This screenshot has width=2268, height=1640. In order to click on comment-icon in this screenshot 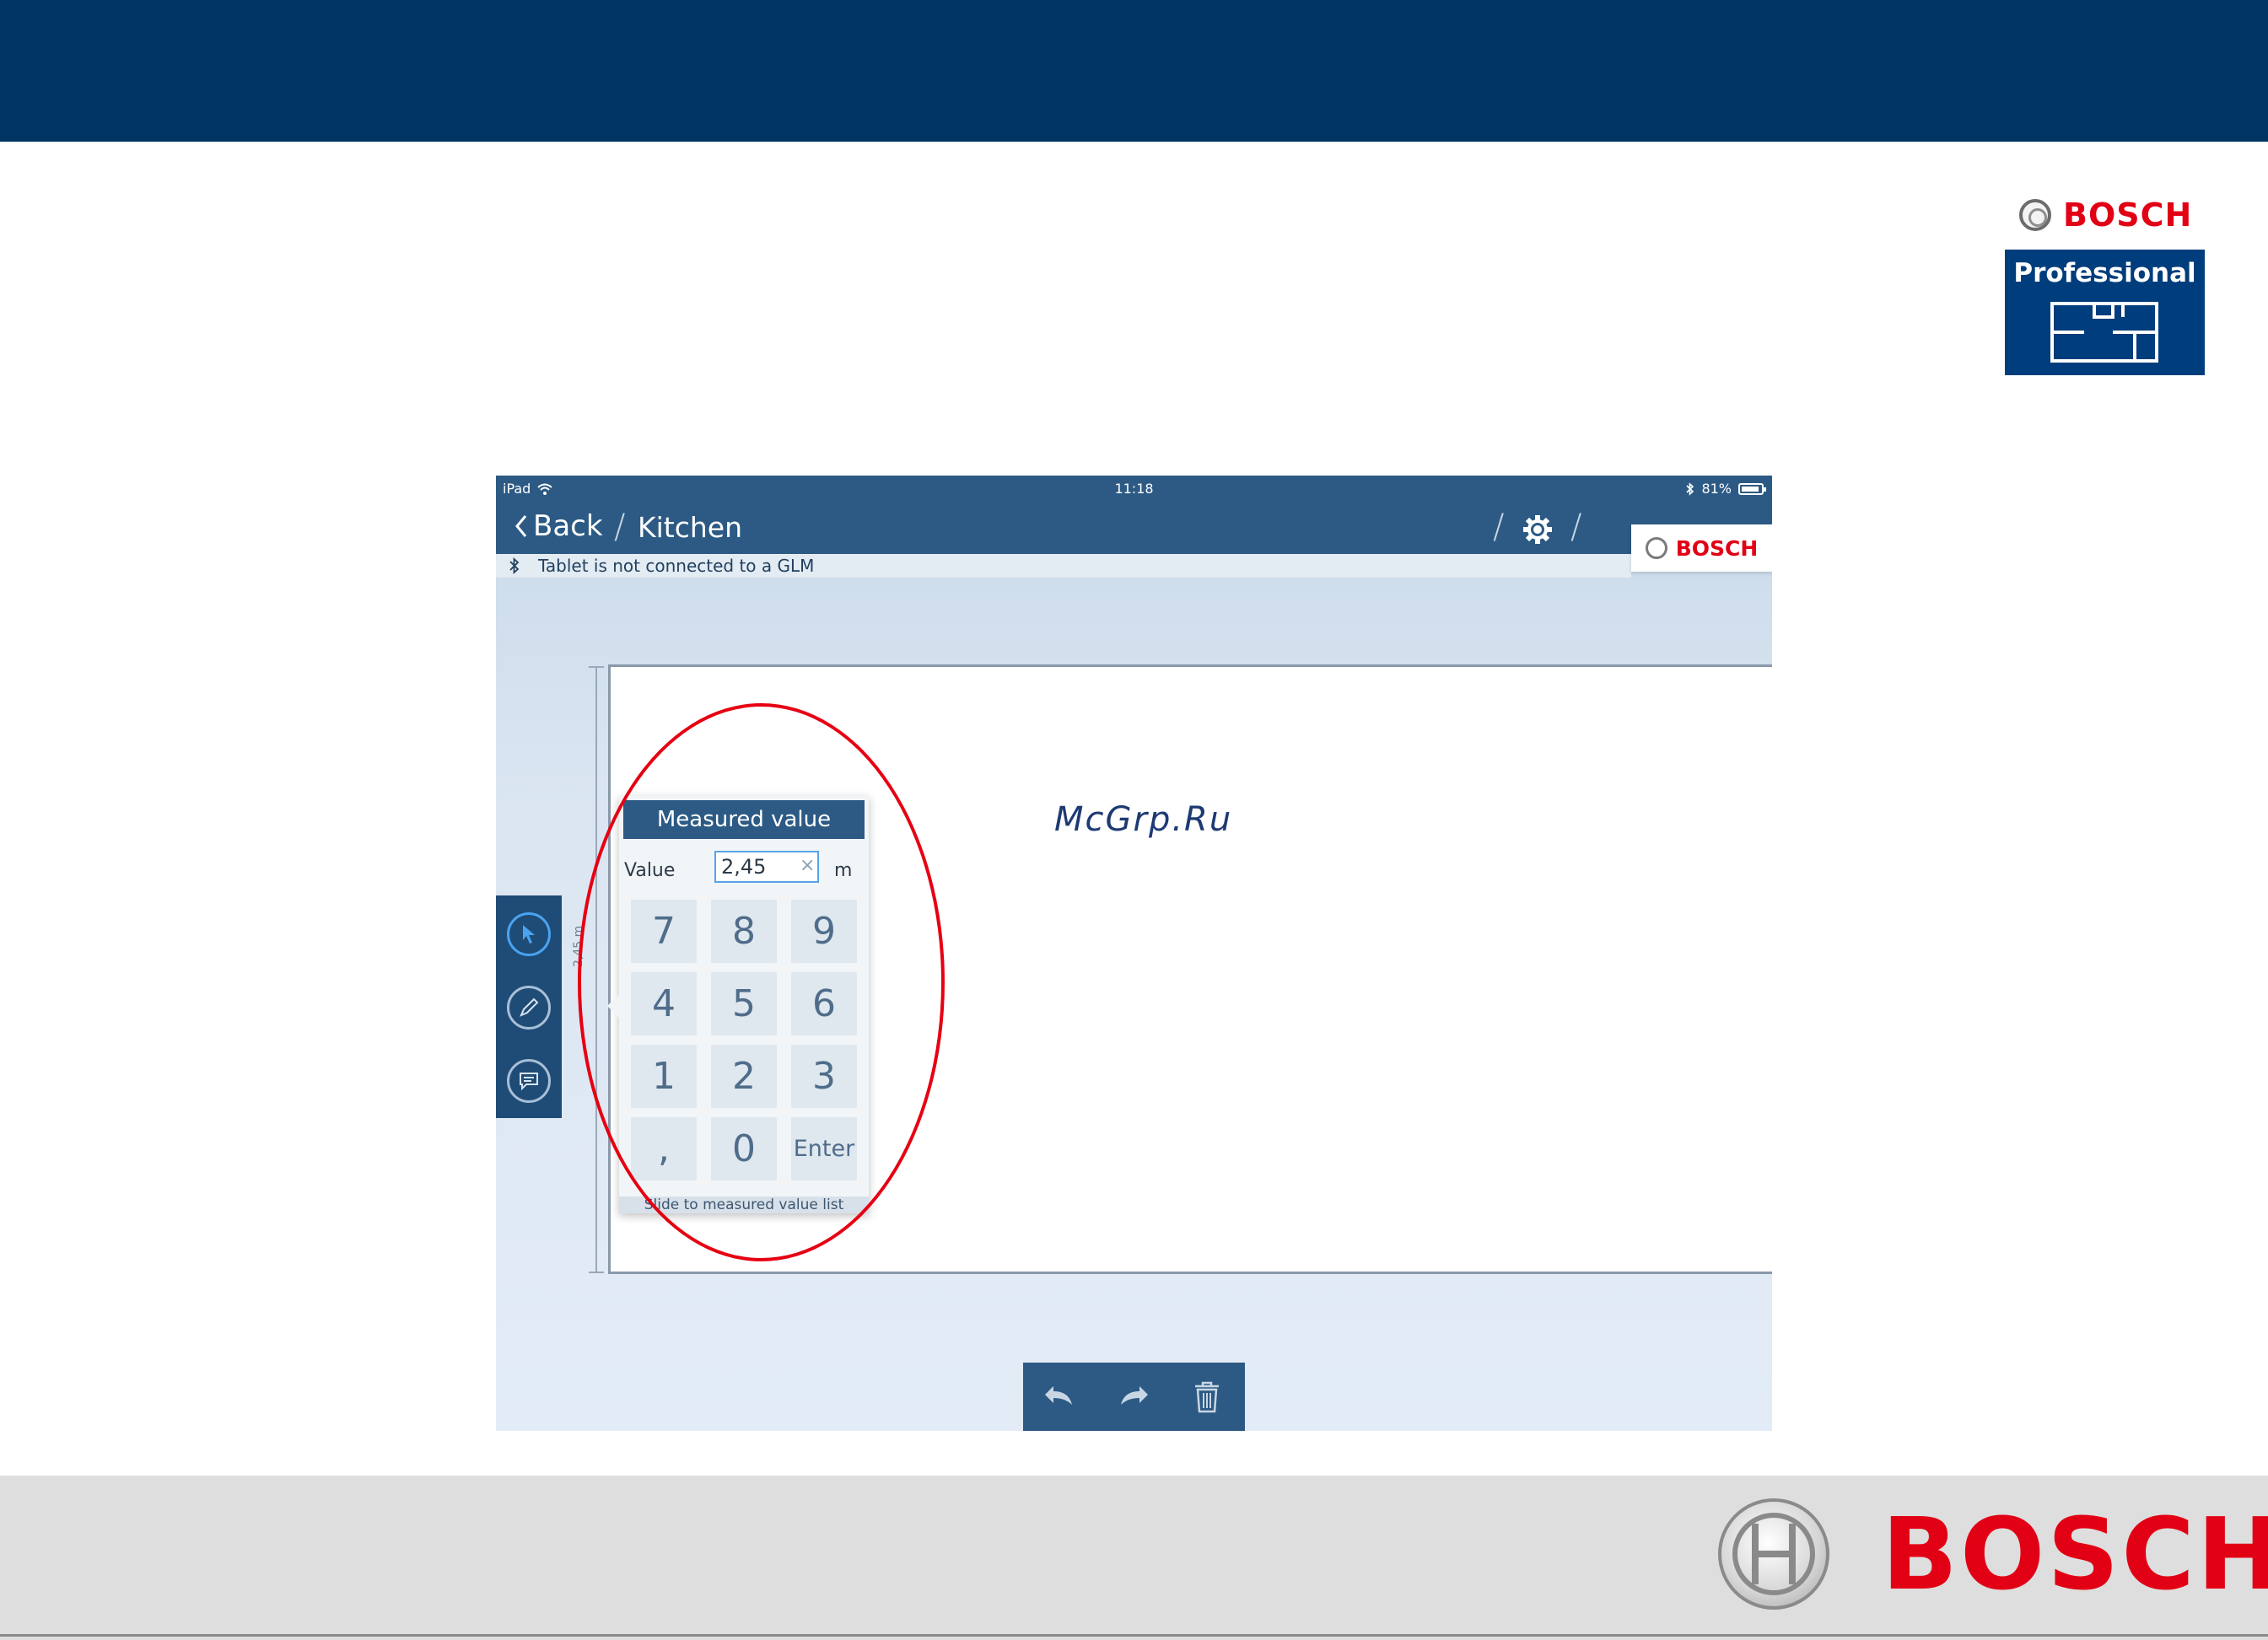, I will do `click(529, 1082)`.